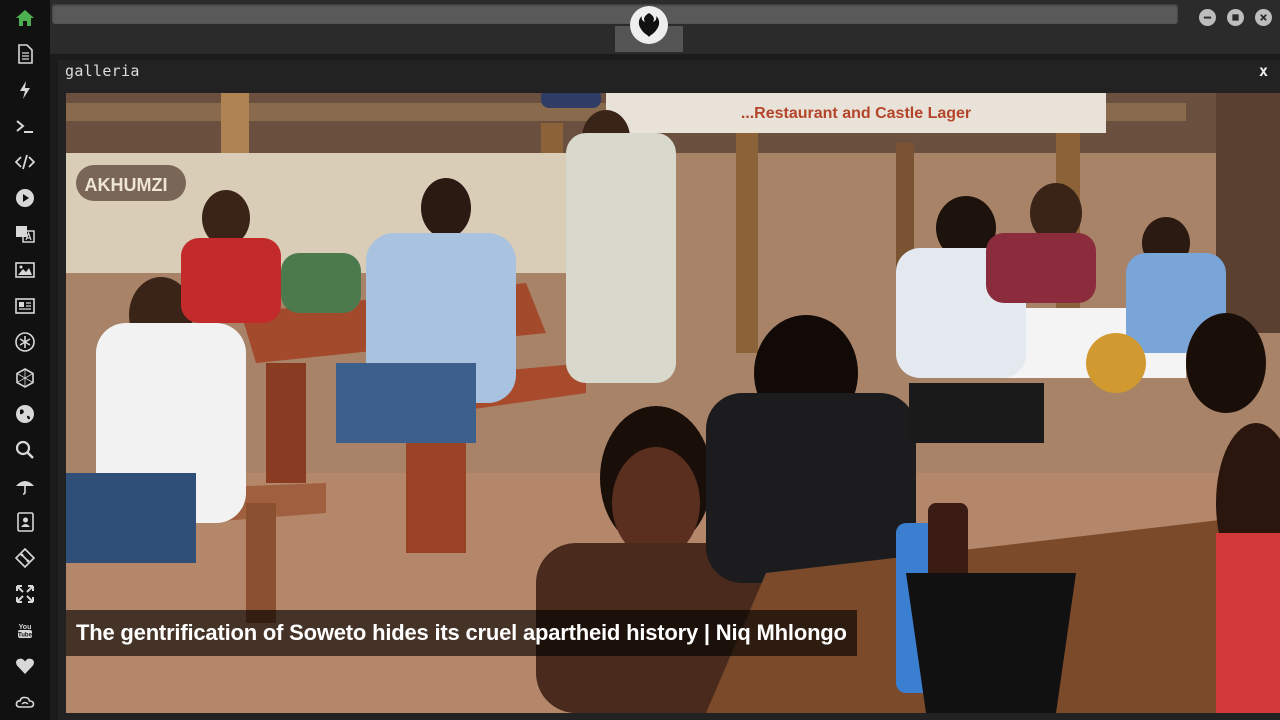 The width and height of the screenshot is (1280, 720). I want to click on search-icon, so click(24, 449).